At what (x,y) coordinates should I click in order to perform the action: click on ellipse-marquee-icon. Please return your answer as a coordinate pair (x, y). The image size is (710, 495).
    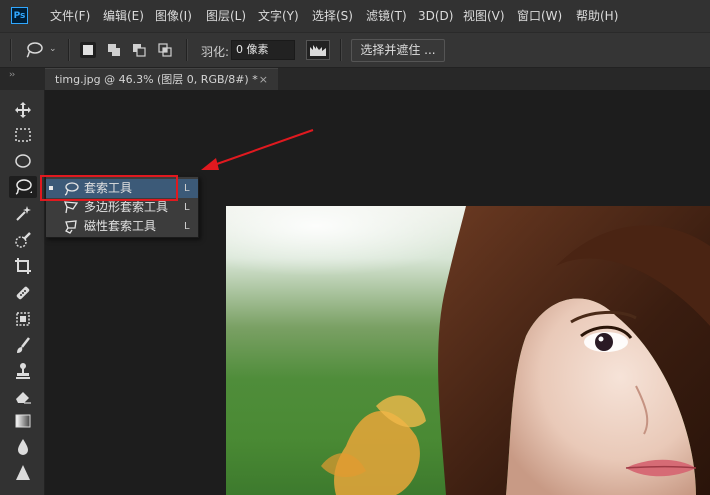
    Looking at the image, I should click on (23, 161).